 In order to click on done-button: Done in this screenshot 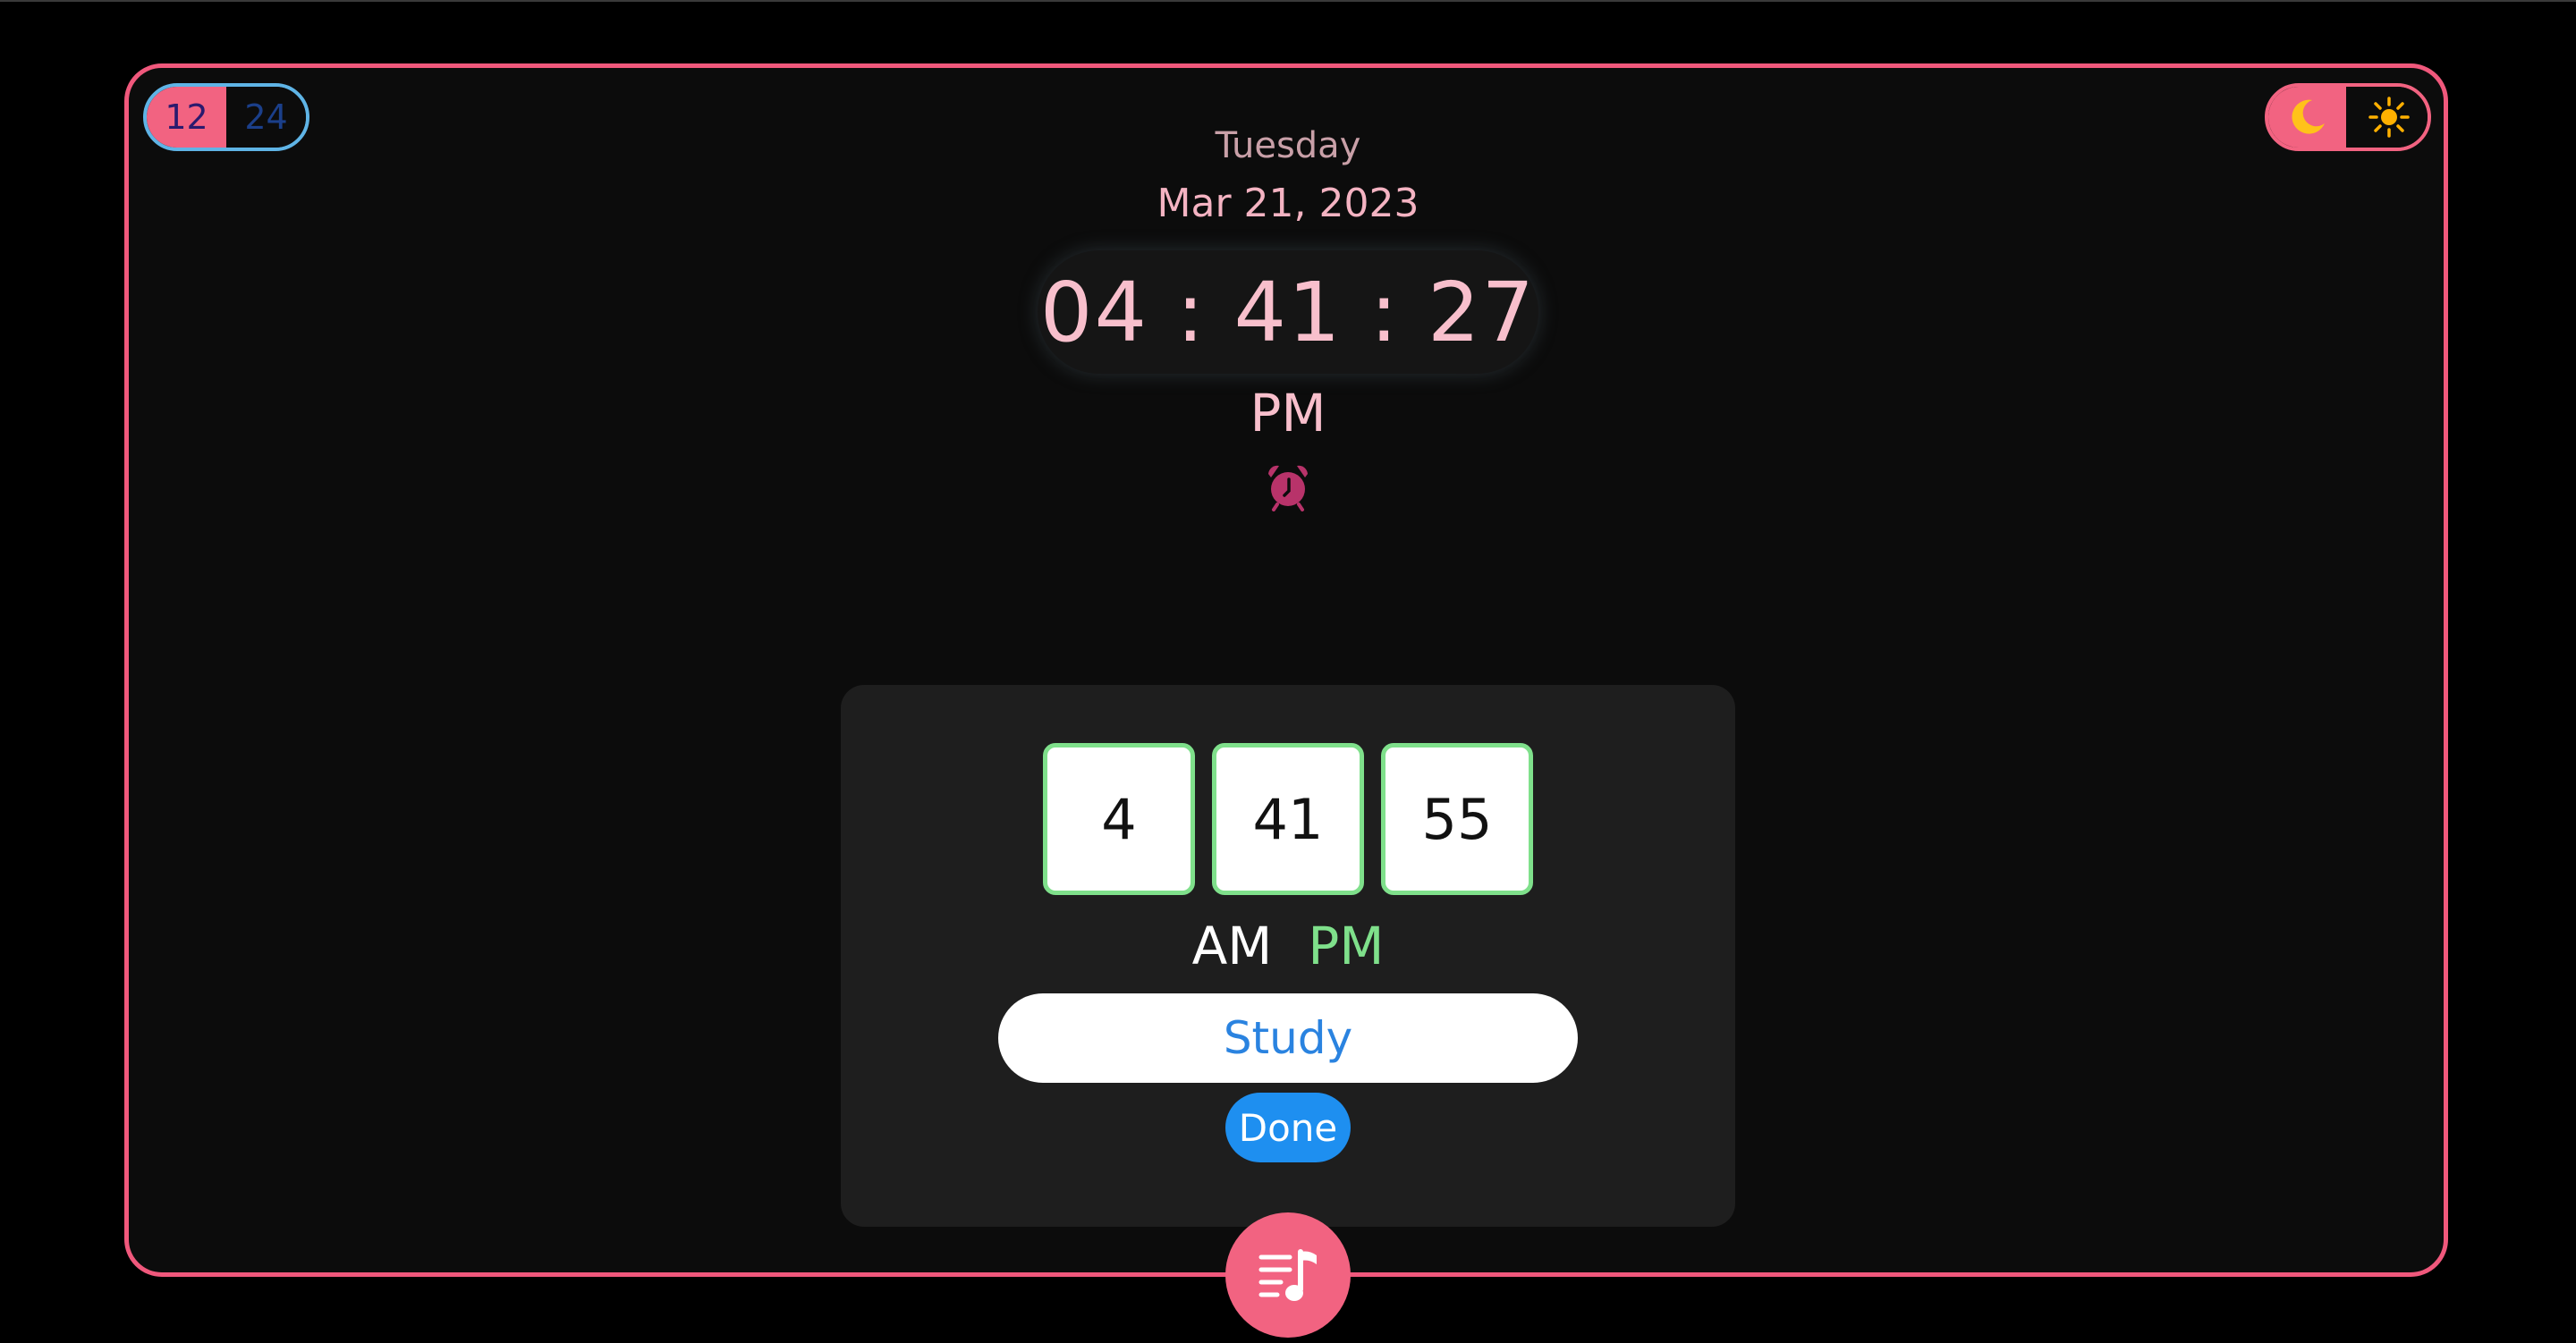, I will do `click(1288, 1127)`.